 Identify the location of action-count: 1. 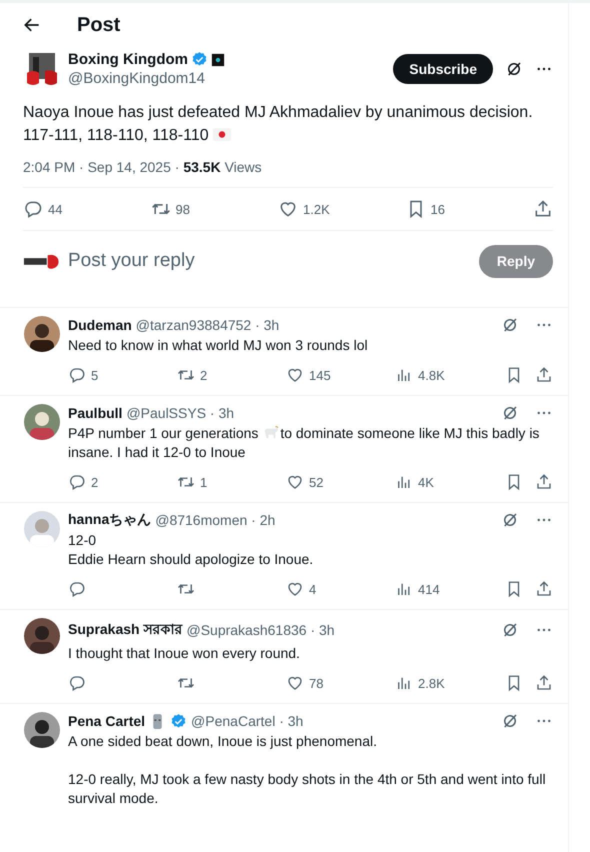
(204, 482).